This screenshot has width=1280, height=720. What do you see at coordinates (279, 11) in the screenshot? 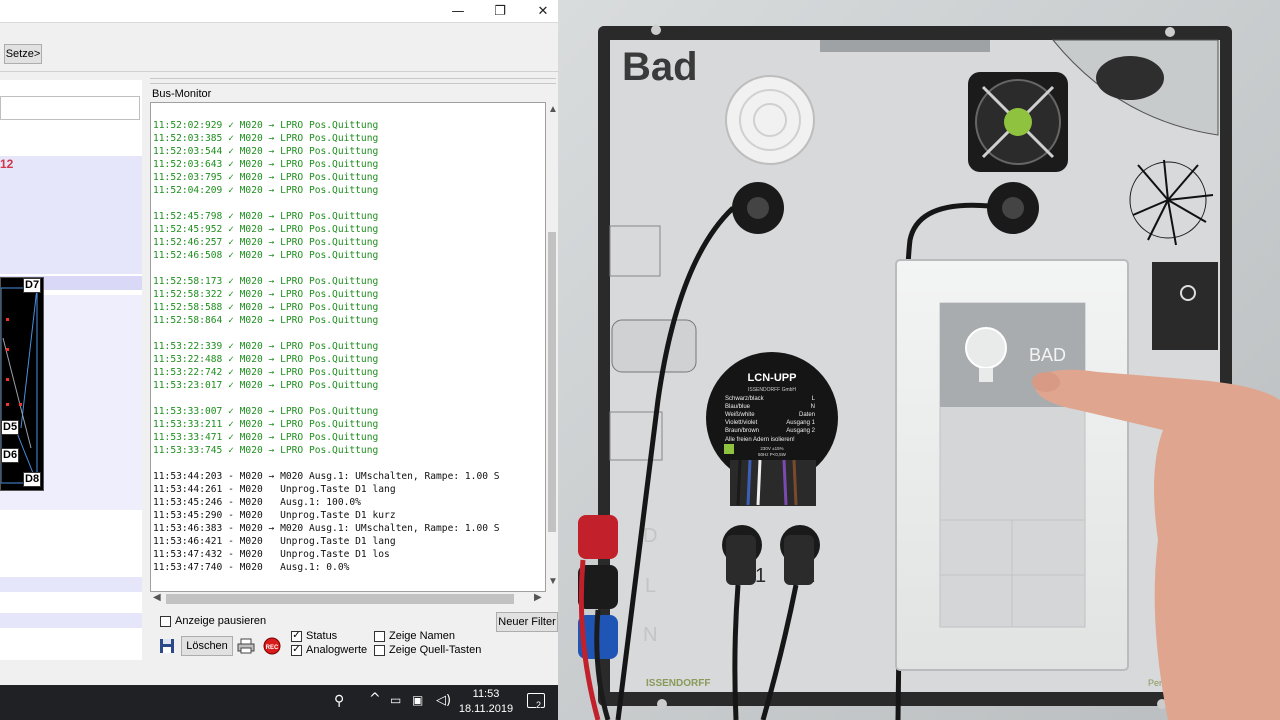
I see `title-bar: — ❐ ✕` at bounding box center [279, 11].